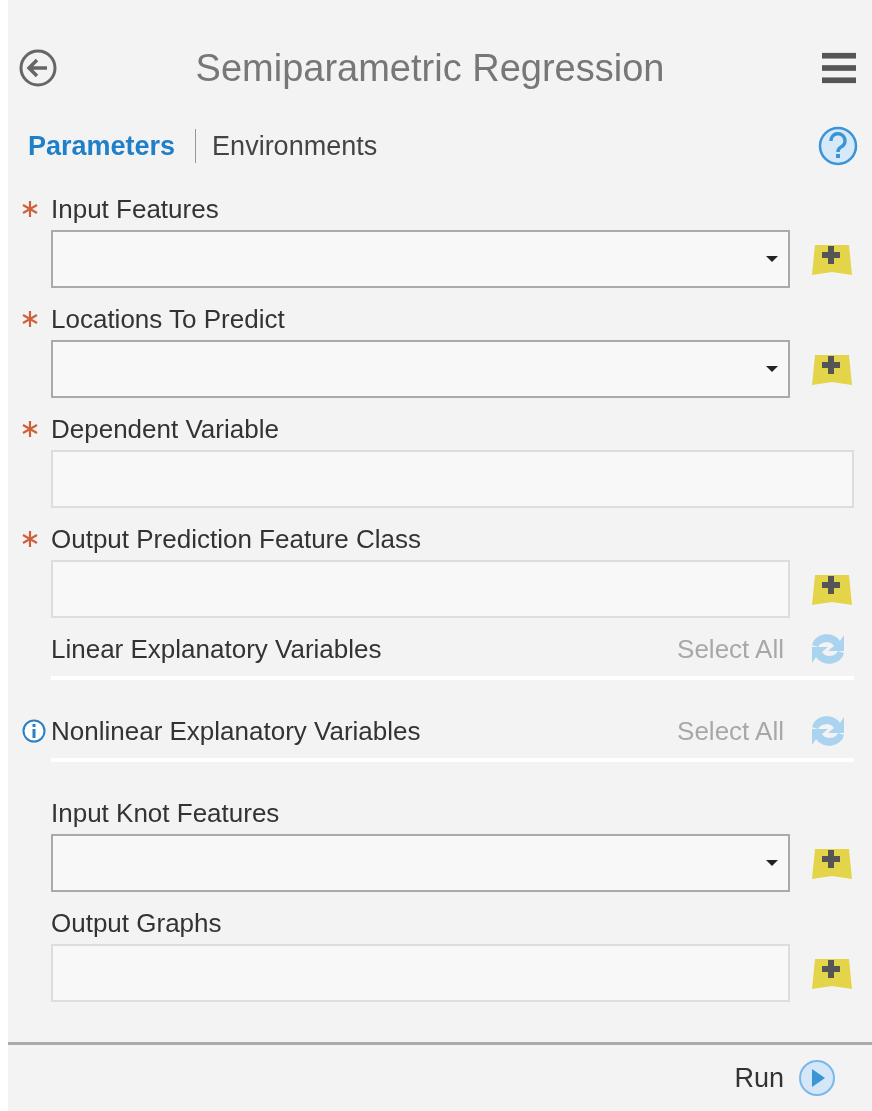  I want to click on back-icon, so click(38, 68).